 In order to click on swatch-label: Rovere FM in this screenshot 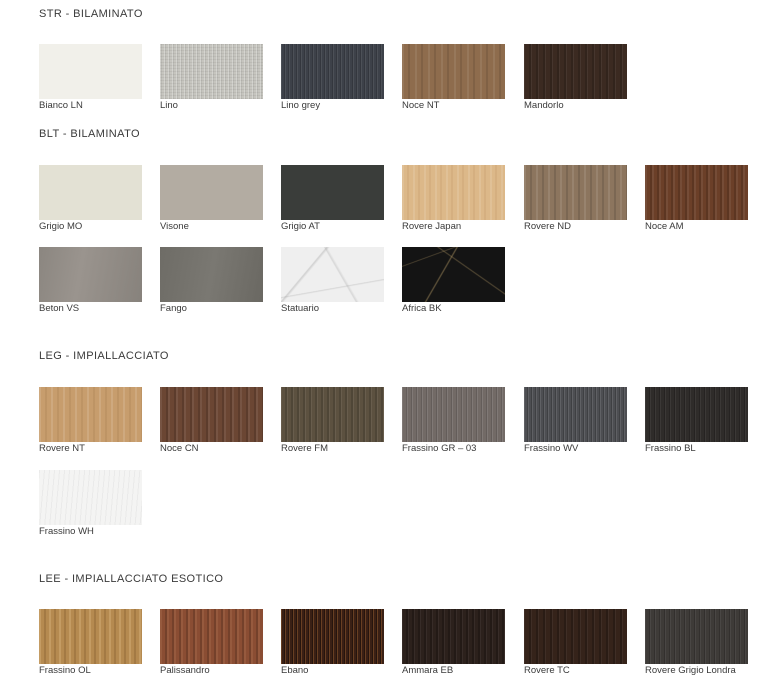, I will do `click(304, 448)`.